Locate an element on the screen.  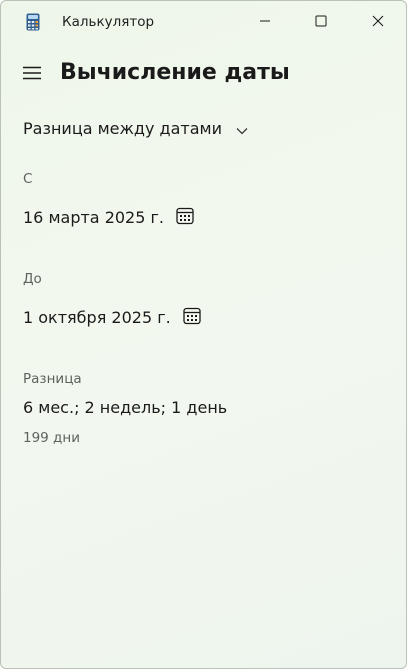
maximize-button is located at coordinates (321, 21).